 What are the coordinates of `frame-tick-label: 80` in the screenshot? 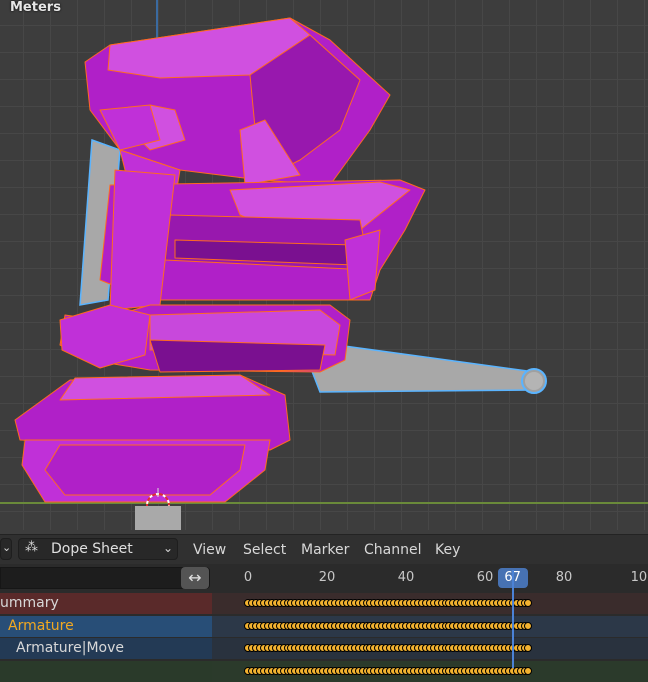 It's located at (564, 577).